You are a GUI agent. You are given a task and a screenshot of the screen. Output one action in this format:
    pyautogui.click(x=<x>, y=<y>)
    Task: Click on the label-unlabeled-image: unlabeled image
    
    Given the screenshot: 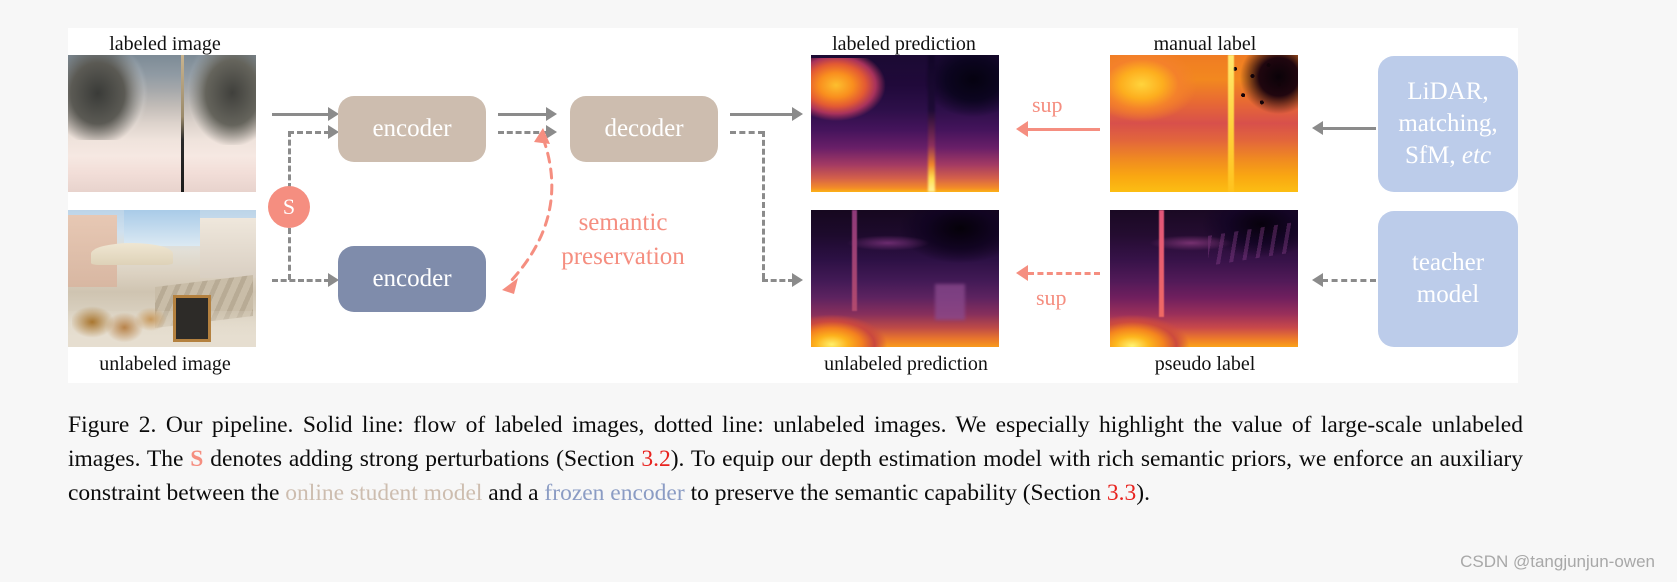 What is the action you would take?
    pyautogui.click(x=165, y=364)
    